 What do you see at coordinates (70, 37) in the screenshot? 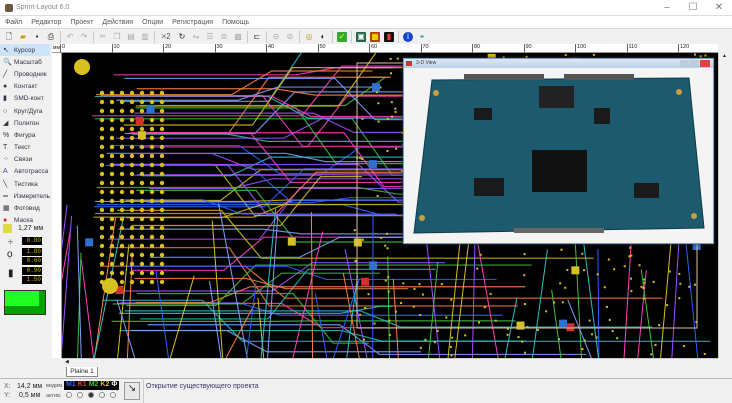
I see `undo-icon: ↶` at bounding box center [70, 37].